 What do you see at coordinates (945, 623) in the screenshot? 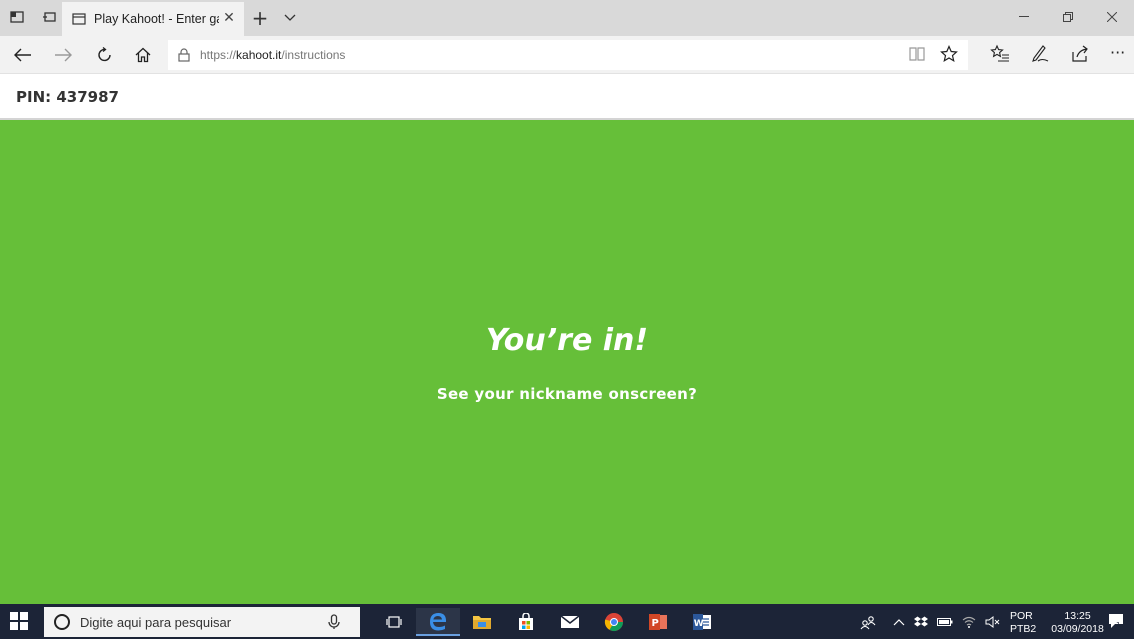
I see `battery-icon` at bounding box center [945, 623].